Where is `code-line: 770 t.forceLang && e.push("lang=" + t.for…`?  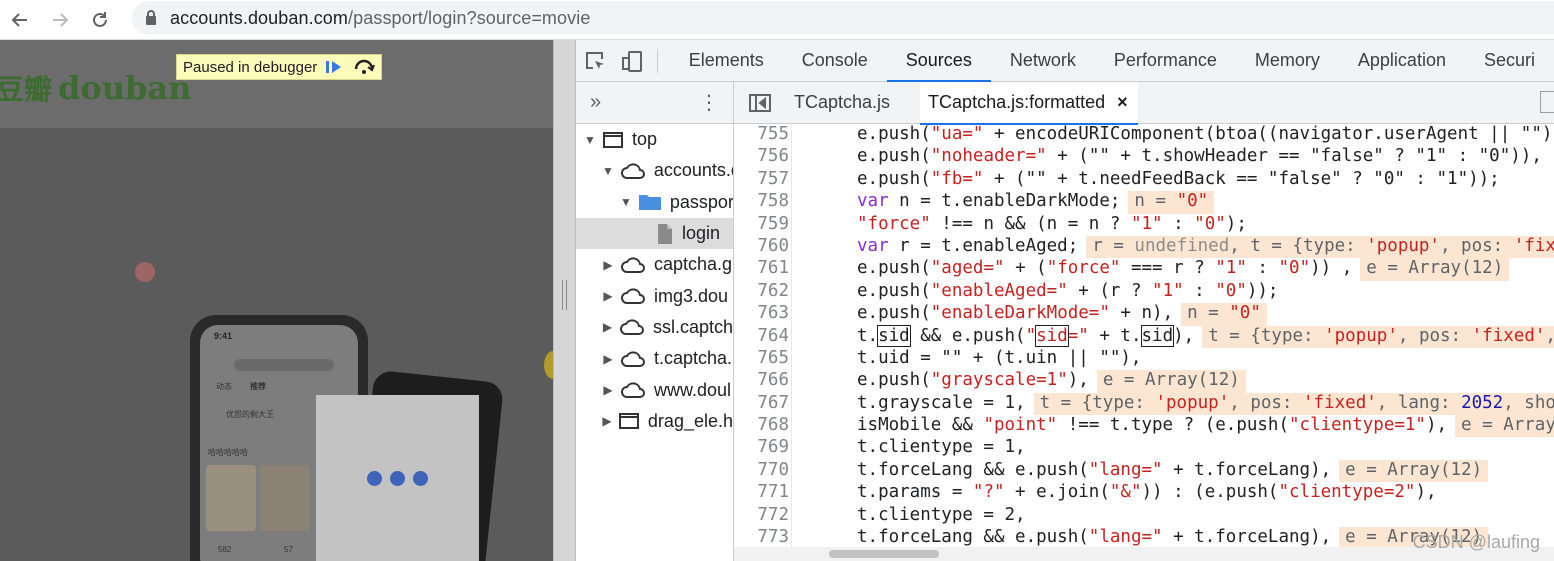
code-line: 770 t.forceLang && e.push("lang=" + t.for… is located at coordinates (1144, 471).